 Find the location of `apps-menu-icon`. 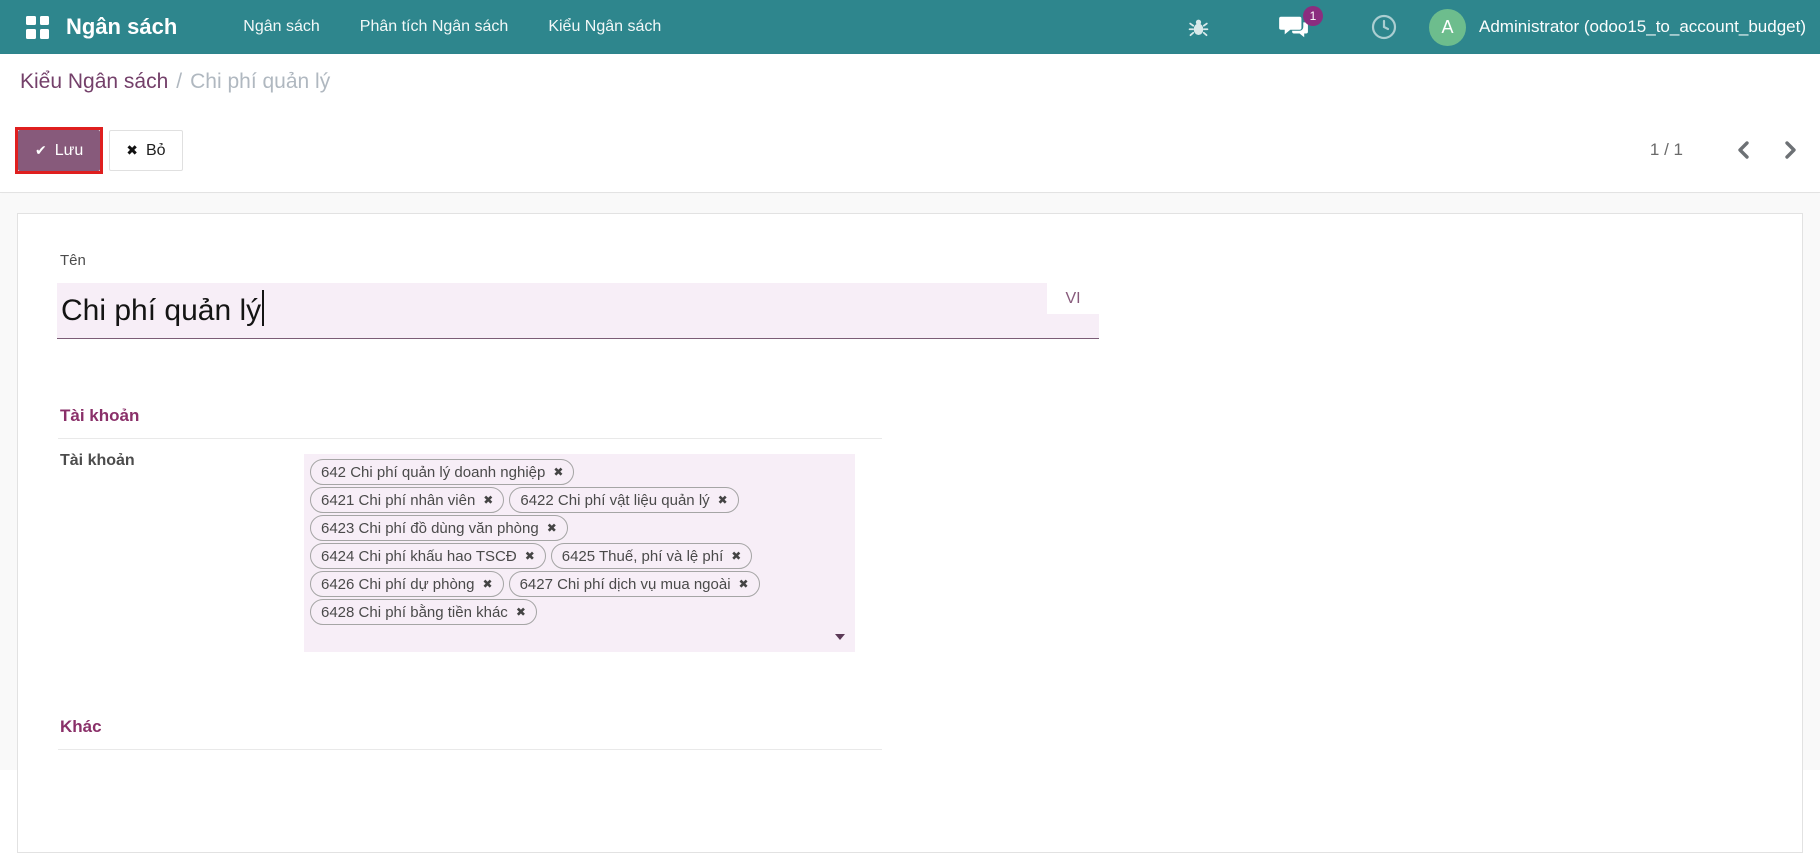

apps-menu-icon is located at coordinates (37, 27).